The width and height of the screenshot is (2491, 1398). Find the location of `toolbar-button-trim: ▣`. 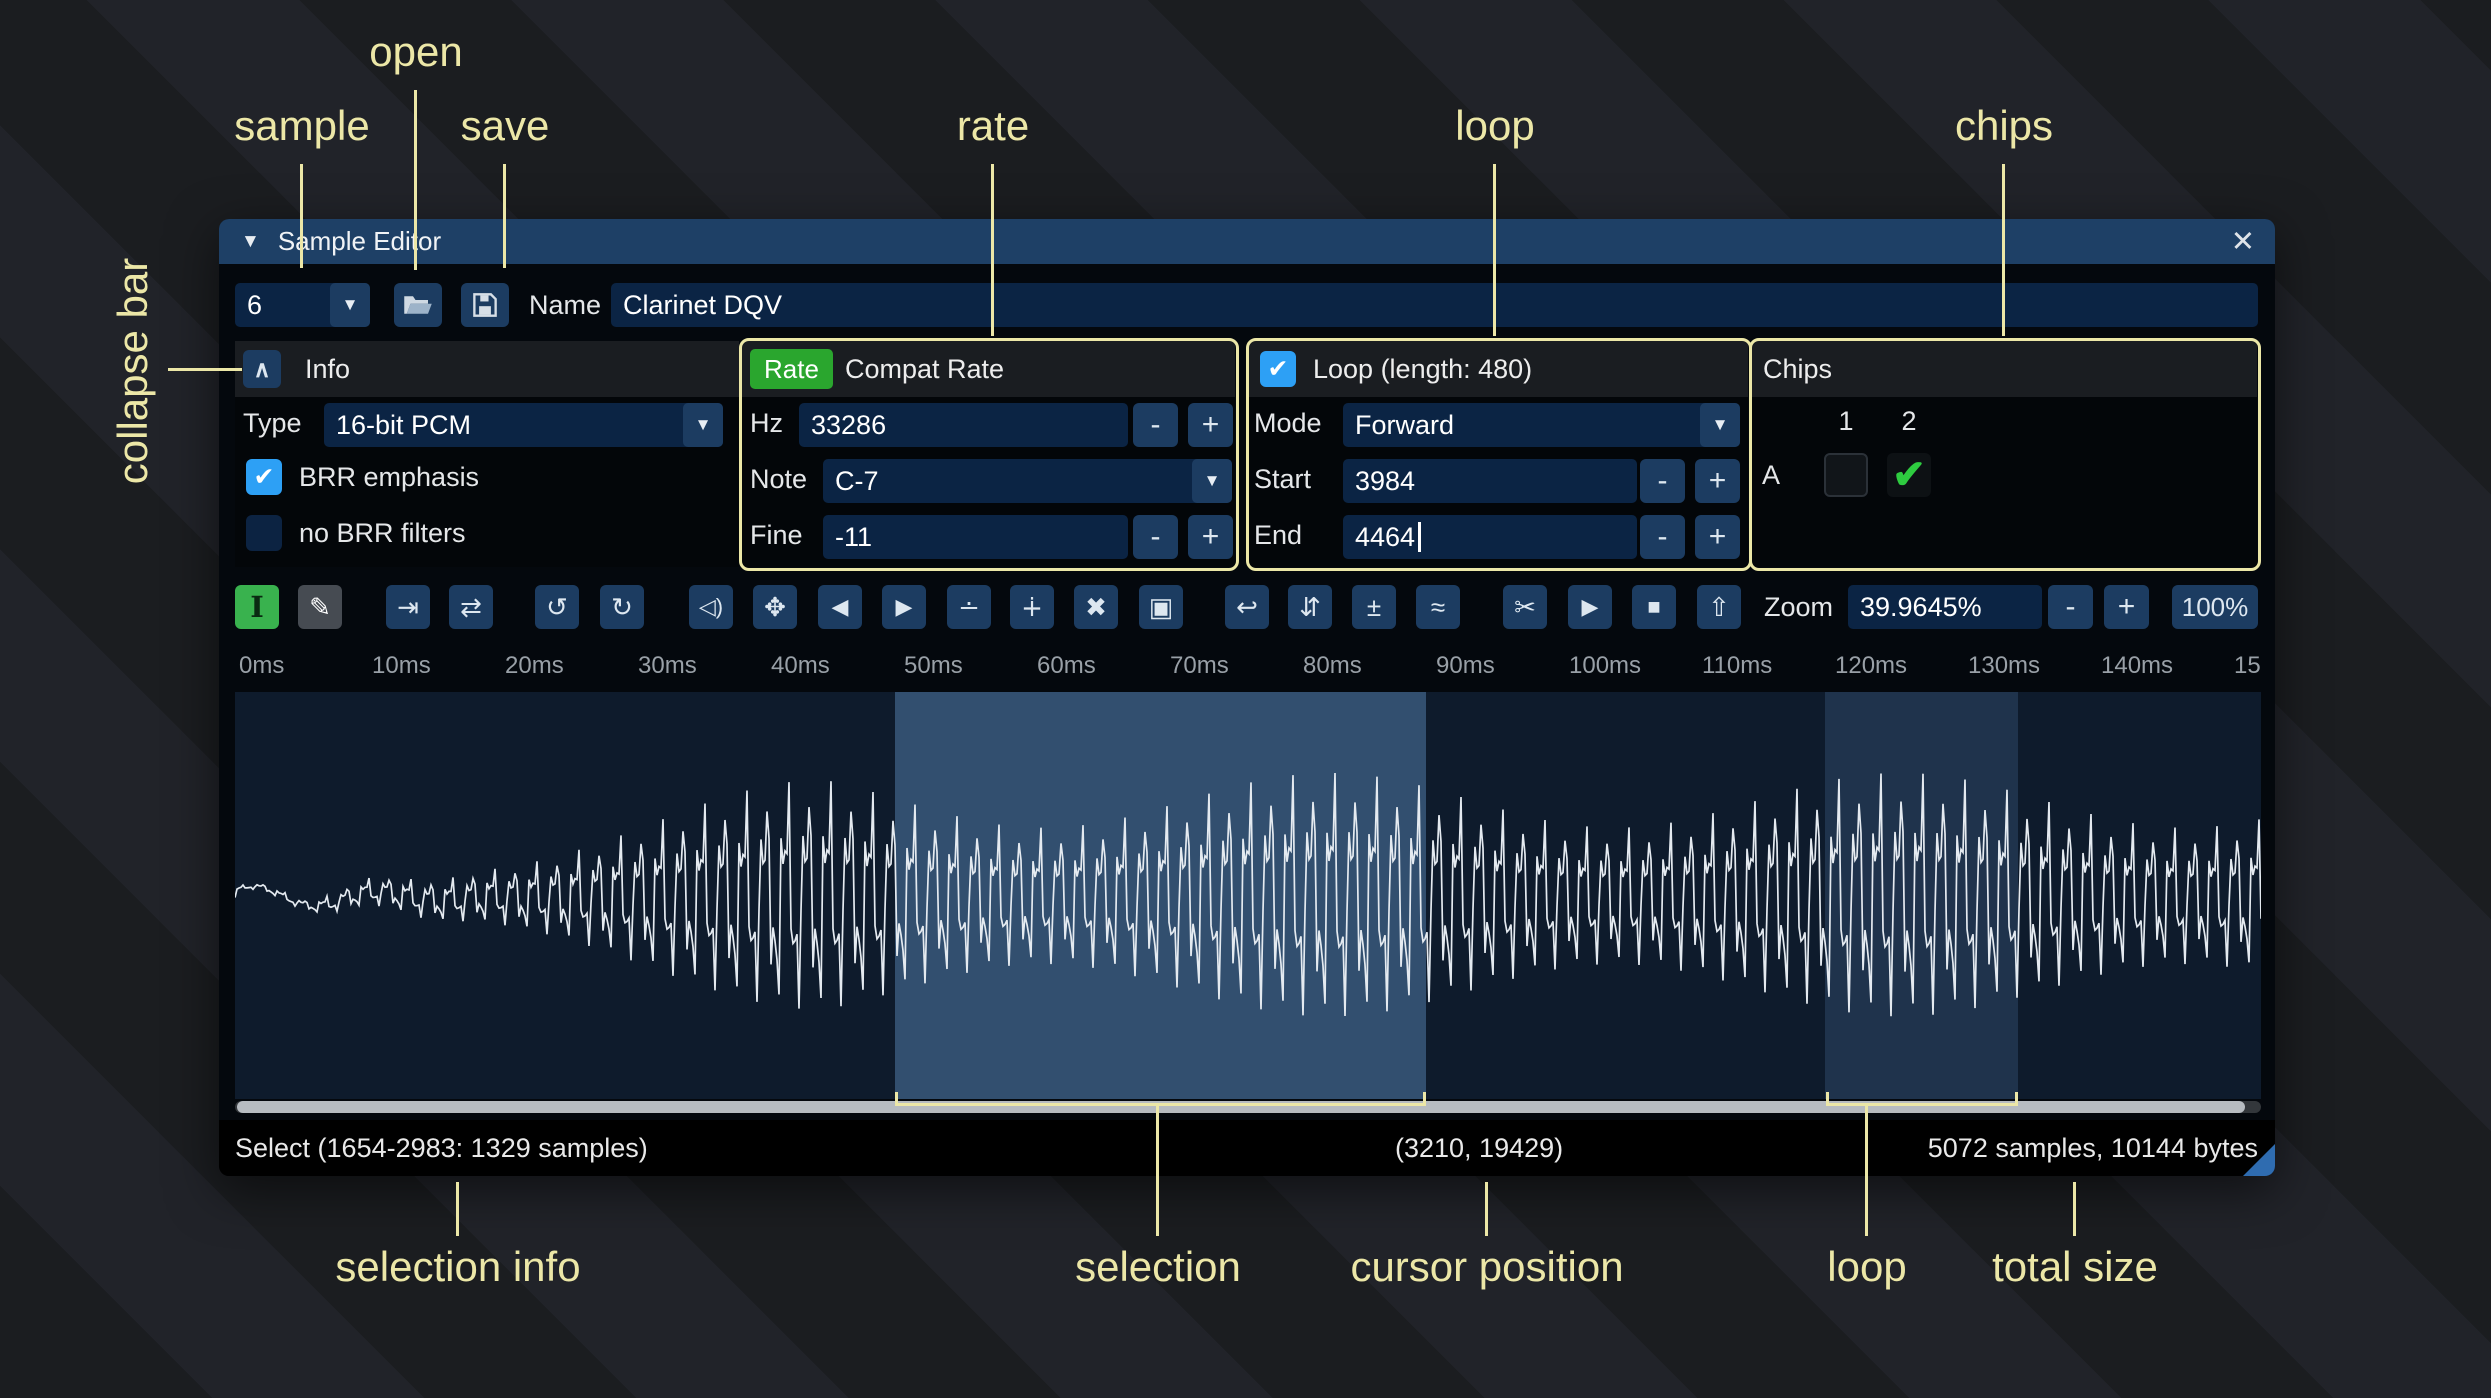

toolbar-button-trim: ▣ is located at coordinates (1161, 607).